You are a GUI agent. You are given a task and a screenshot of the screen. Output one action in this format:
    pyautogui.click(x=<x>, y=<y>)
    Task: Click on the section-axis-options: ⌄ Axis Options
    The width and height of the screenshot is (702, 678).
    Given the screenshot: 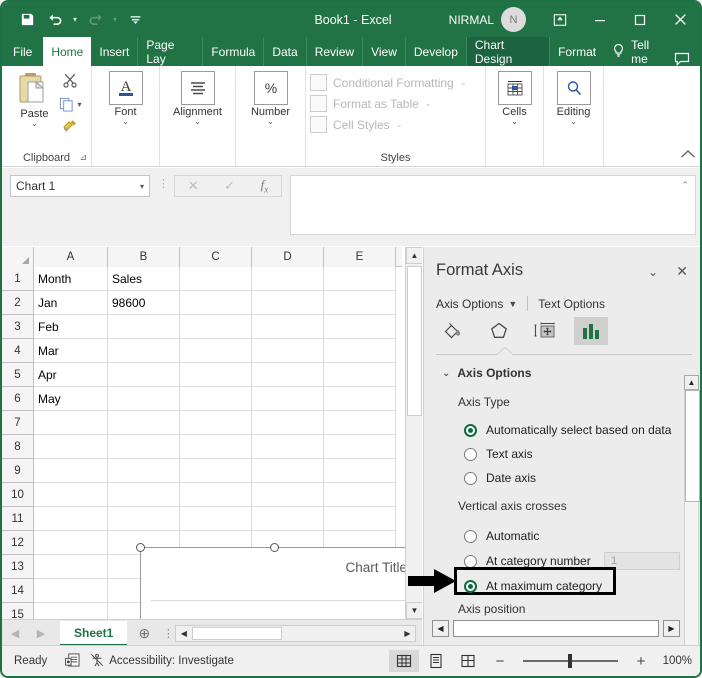 What is the action you would take?
    pyautogui.click(x=486, y=373)
    